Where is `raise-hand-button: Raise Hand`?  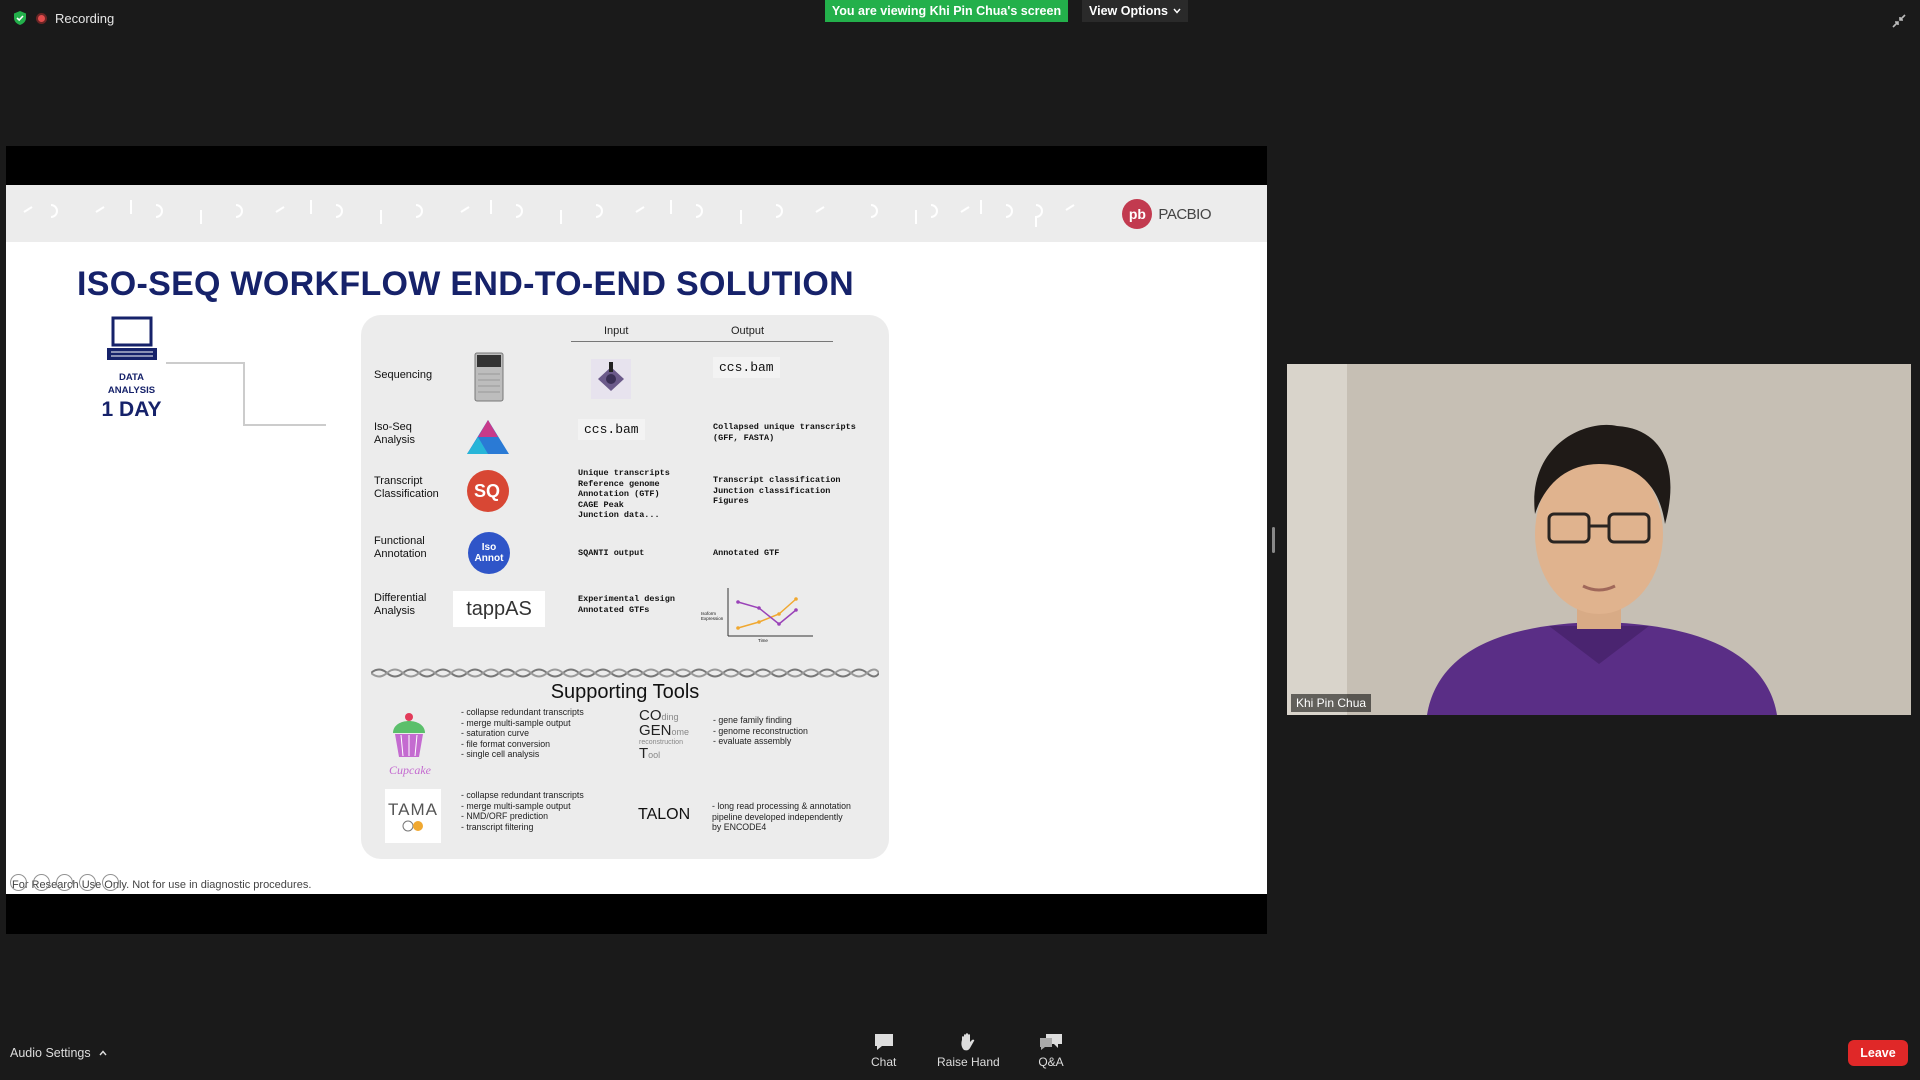
raise-hand-button: Raise Hand is located at coordinates (968, 1050).